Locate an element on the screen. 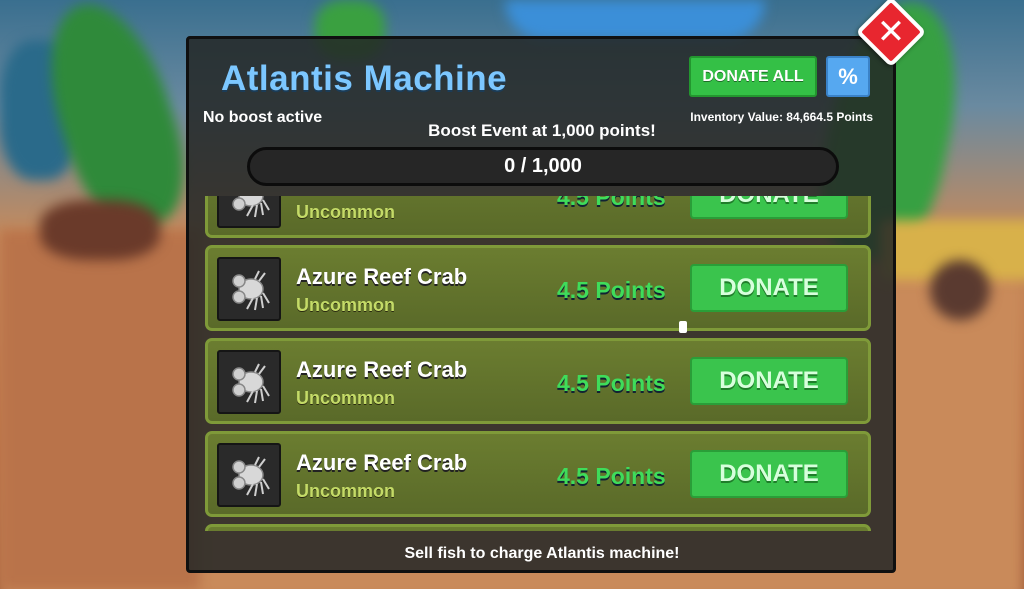 This screenshot has height=589, width=1024. panel-title: Atlantis Machine is located at coordinates (364, 78).